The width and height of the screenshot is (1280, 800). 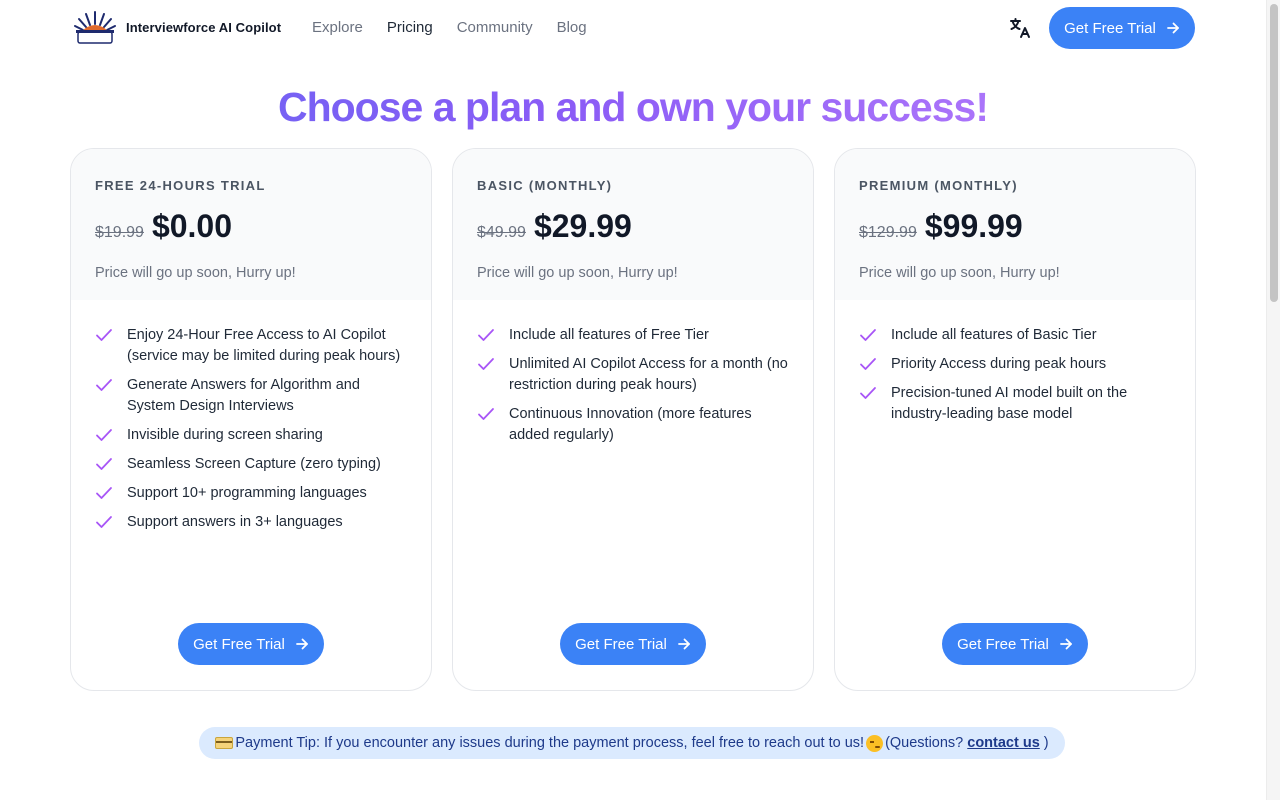 I want to click on price-row: $129.99 $99.99, so click(x=1015, y=226).